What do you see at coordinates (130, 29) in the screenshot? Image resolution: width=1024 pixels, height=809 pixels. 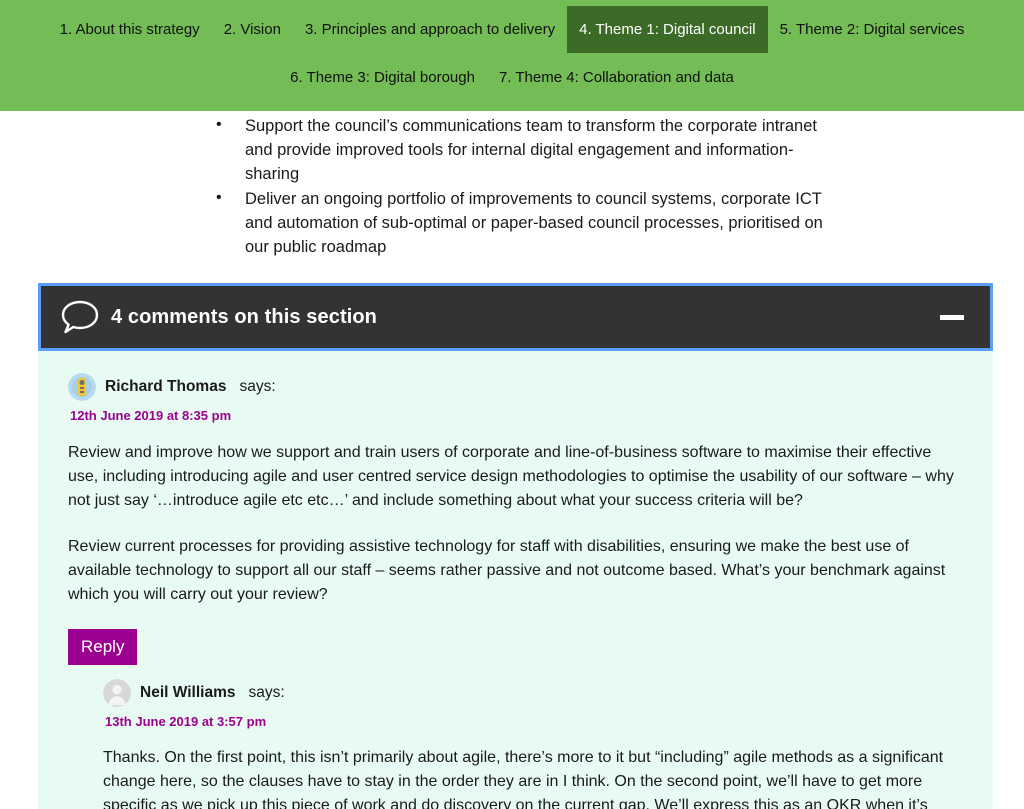 I see `nav-item-about-this-strategy: 1. About this strategy` at bounding box center [130, 29].